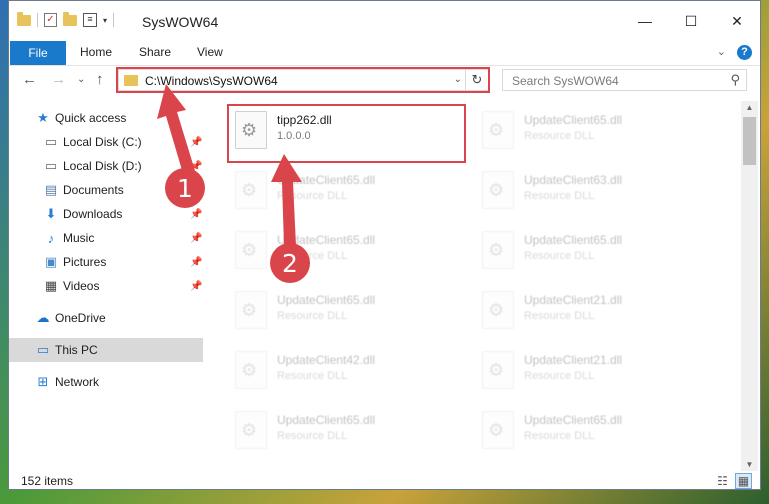 This screenshot has height=504, width=769. What do you see at coordinates (691, 21) in the screenshot?
I see `maximize-button: ☐` at bounding box center [691, 21].